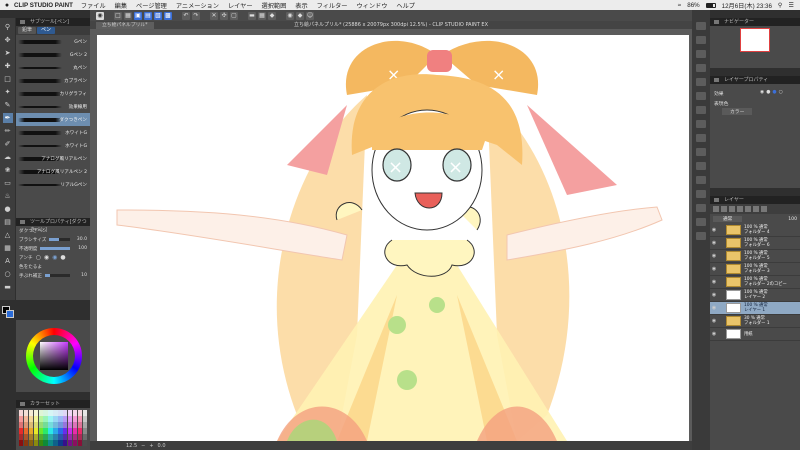 Image resolution: width=800 pixels, height=450 pixels. Describe the element at coordinates (53, 106) in the screenshot. I see `brush-item: 効果線用` at that location.